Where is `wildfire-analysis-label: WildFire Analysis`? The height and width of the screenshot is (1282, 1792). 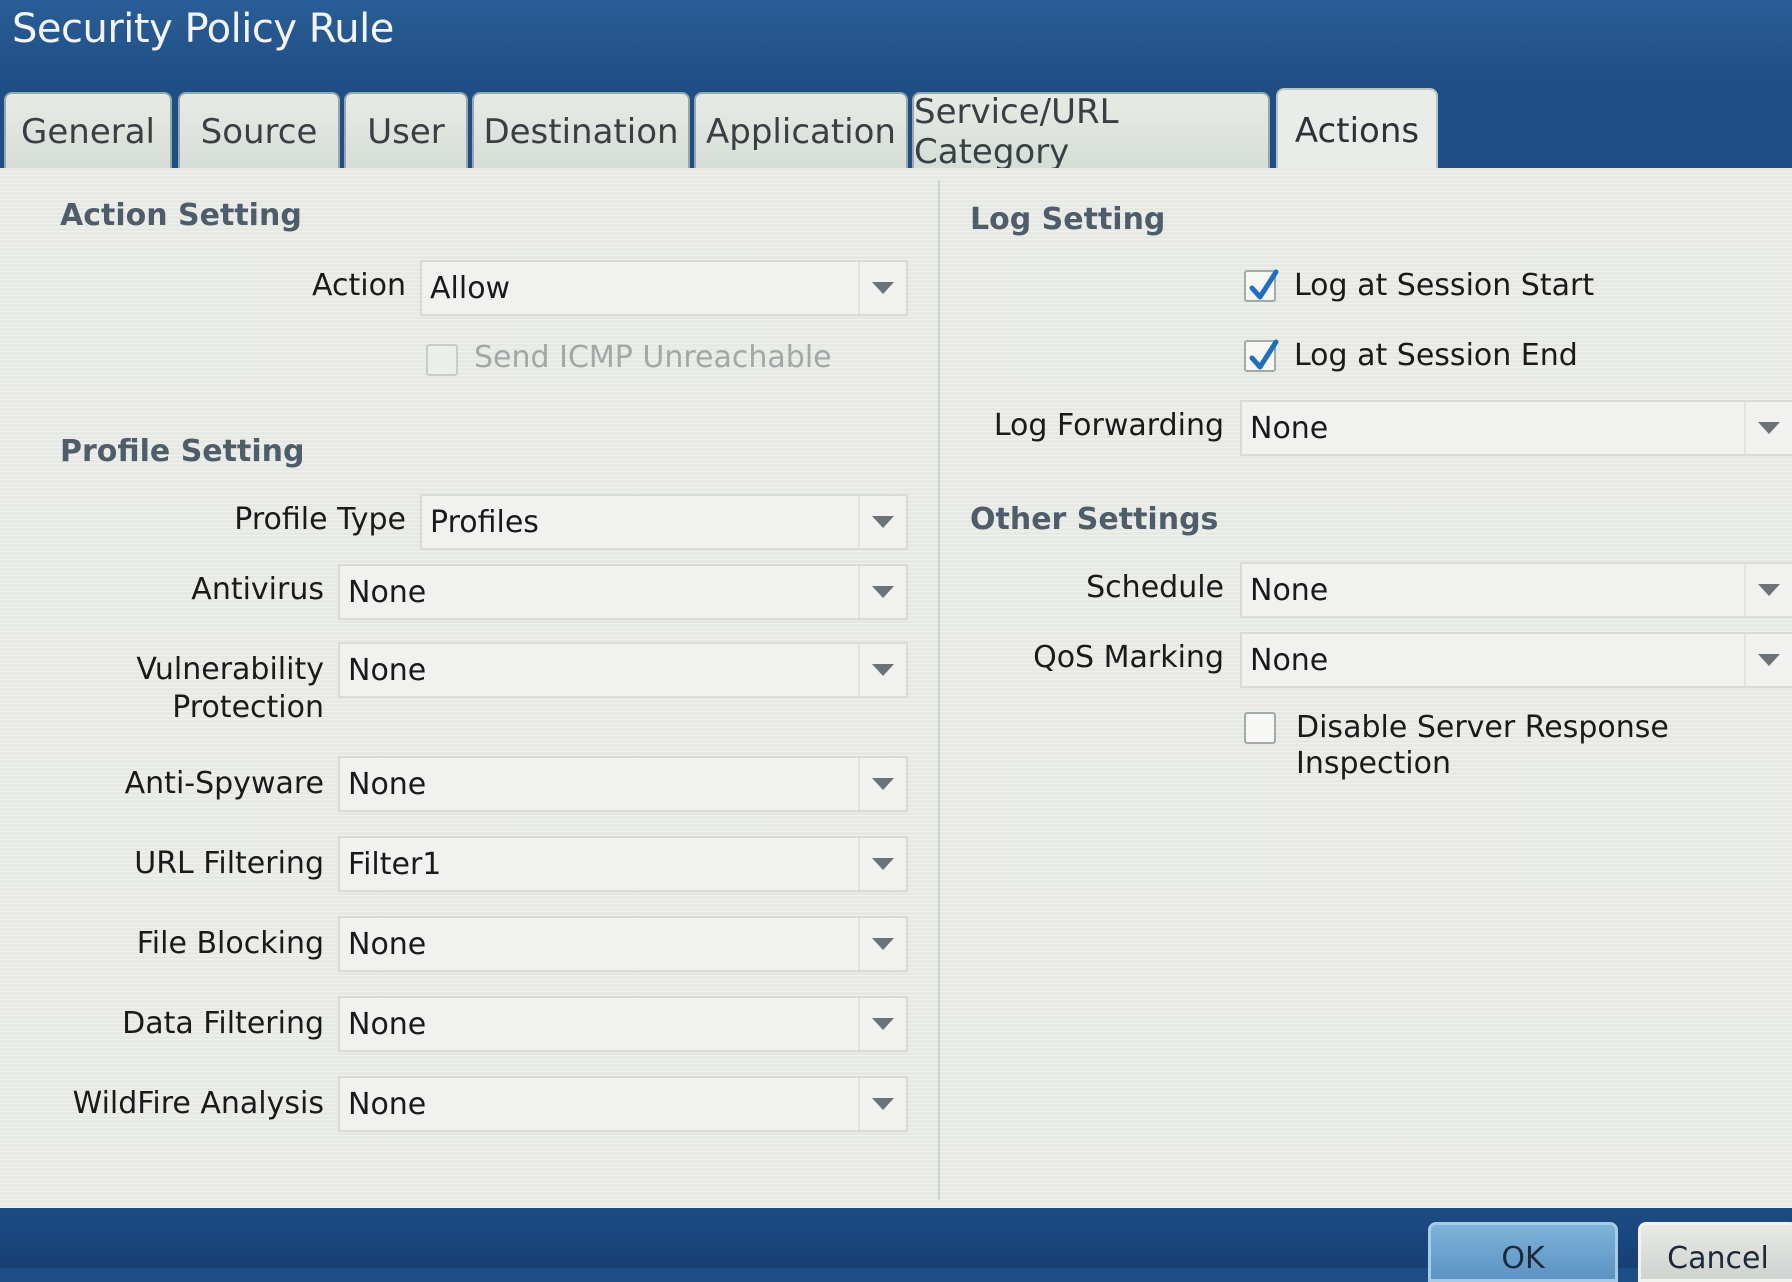
wildfire-analysis-label: WildFire Analysis is located at coordinates (198, 1103).